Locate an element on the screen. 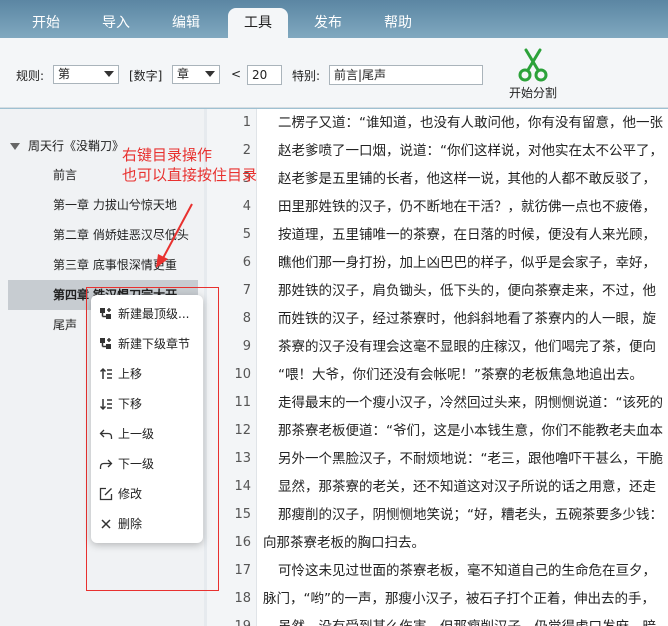  editor-line: 11 走得最末的一个瘦小汉子，冷然回过头来，阴恻恻说道：“该死的 is located at coordinates (437, 403).